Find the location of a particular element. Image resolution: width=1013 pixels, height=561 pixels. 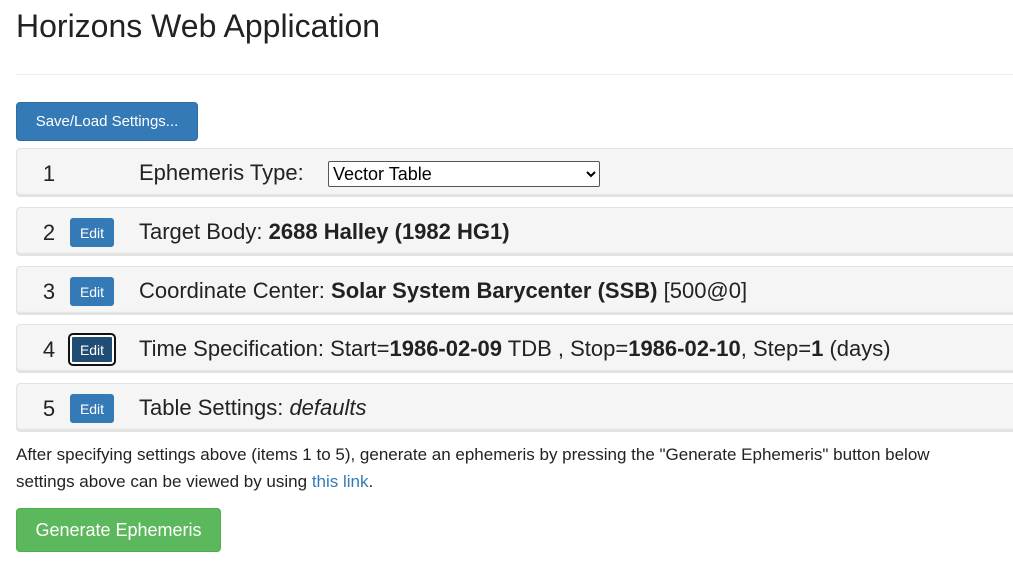

step-value: 1 is located at coordinates (817, 348).